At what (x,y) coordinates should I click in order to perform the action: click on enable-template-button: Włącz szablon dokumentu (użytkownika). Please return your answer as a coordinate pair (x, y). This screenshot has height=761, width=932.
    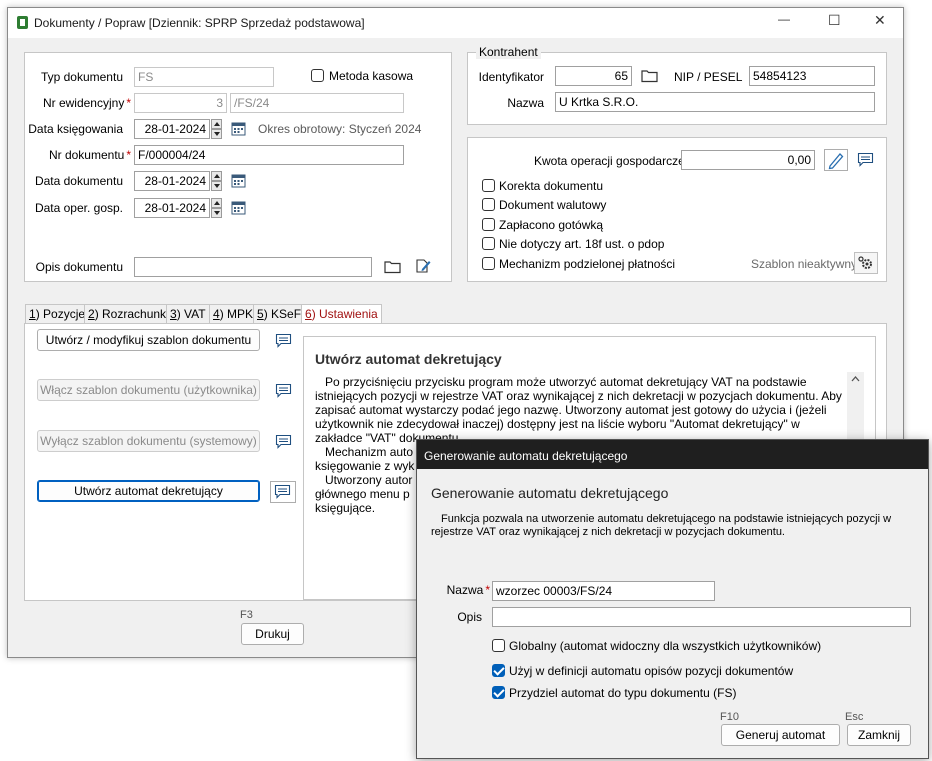
    Looking at the image, I should click on (148, 390).